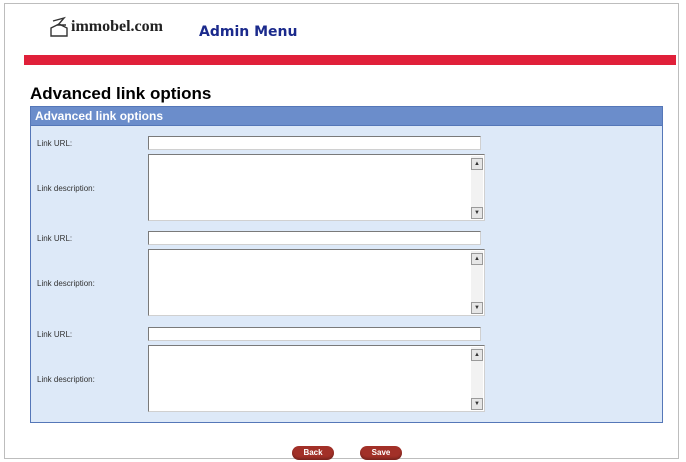 The width and height of the screenshot is (686, 462). Describe the element at coordinates (346, 116) in the screenshot. I see `panel-header: Advanced link options` at that location.